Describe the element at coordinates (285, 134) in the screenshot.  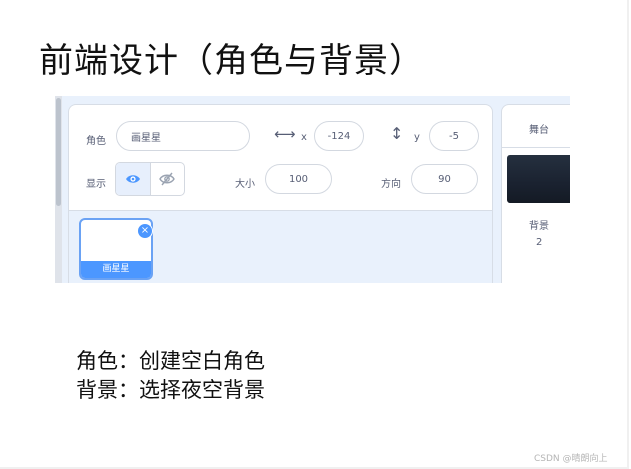
I see `horizontal-arrows-icon: ⟷` at that location.